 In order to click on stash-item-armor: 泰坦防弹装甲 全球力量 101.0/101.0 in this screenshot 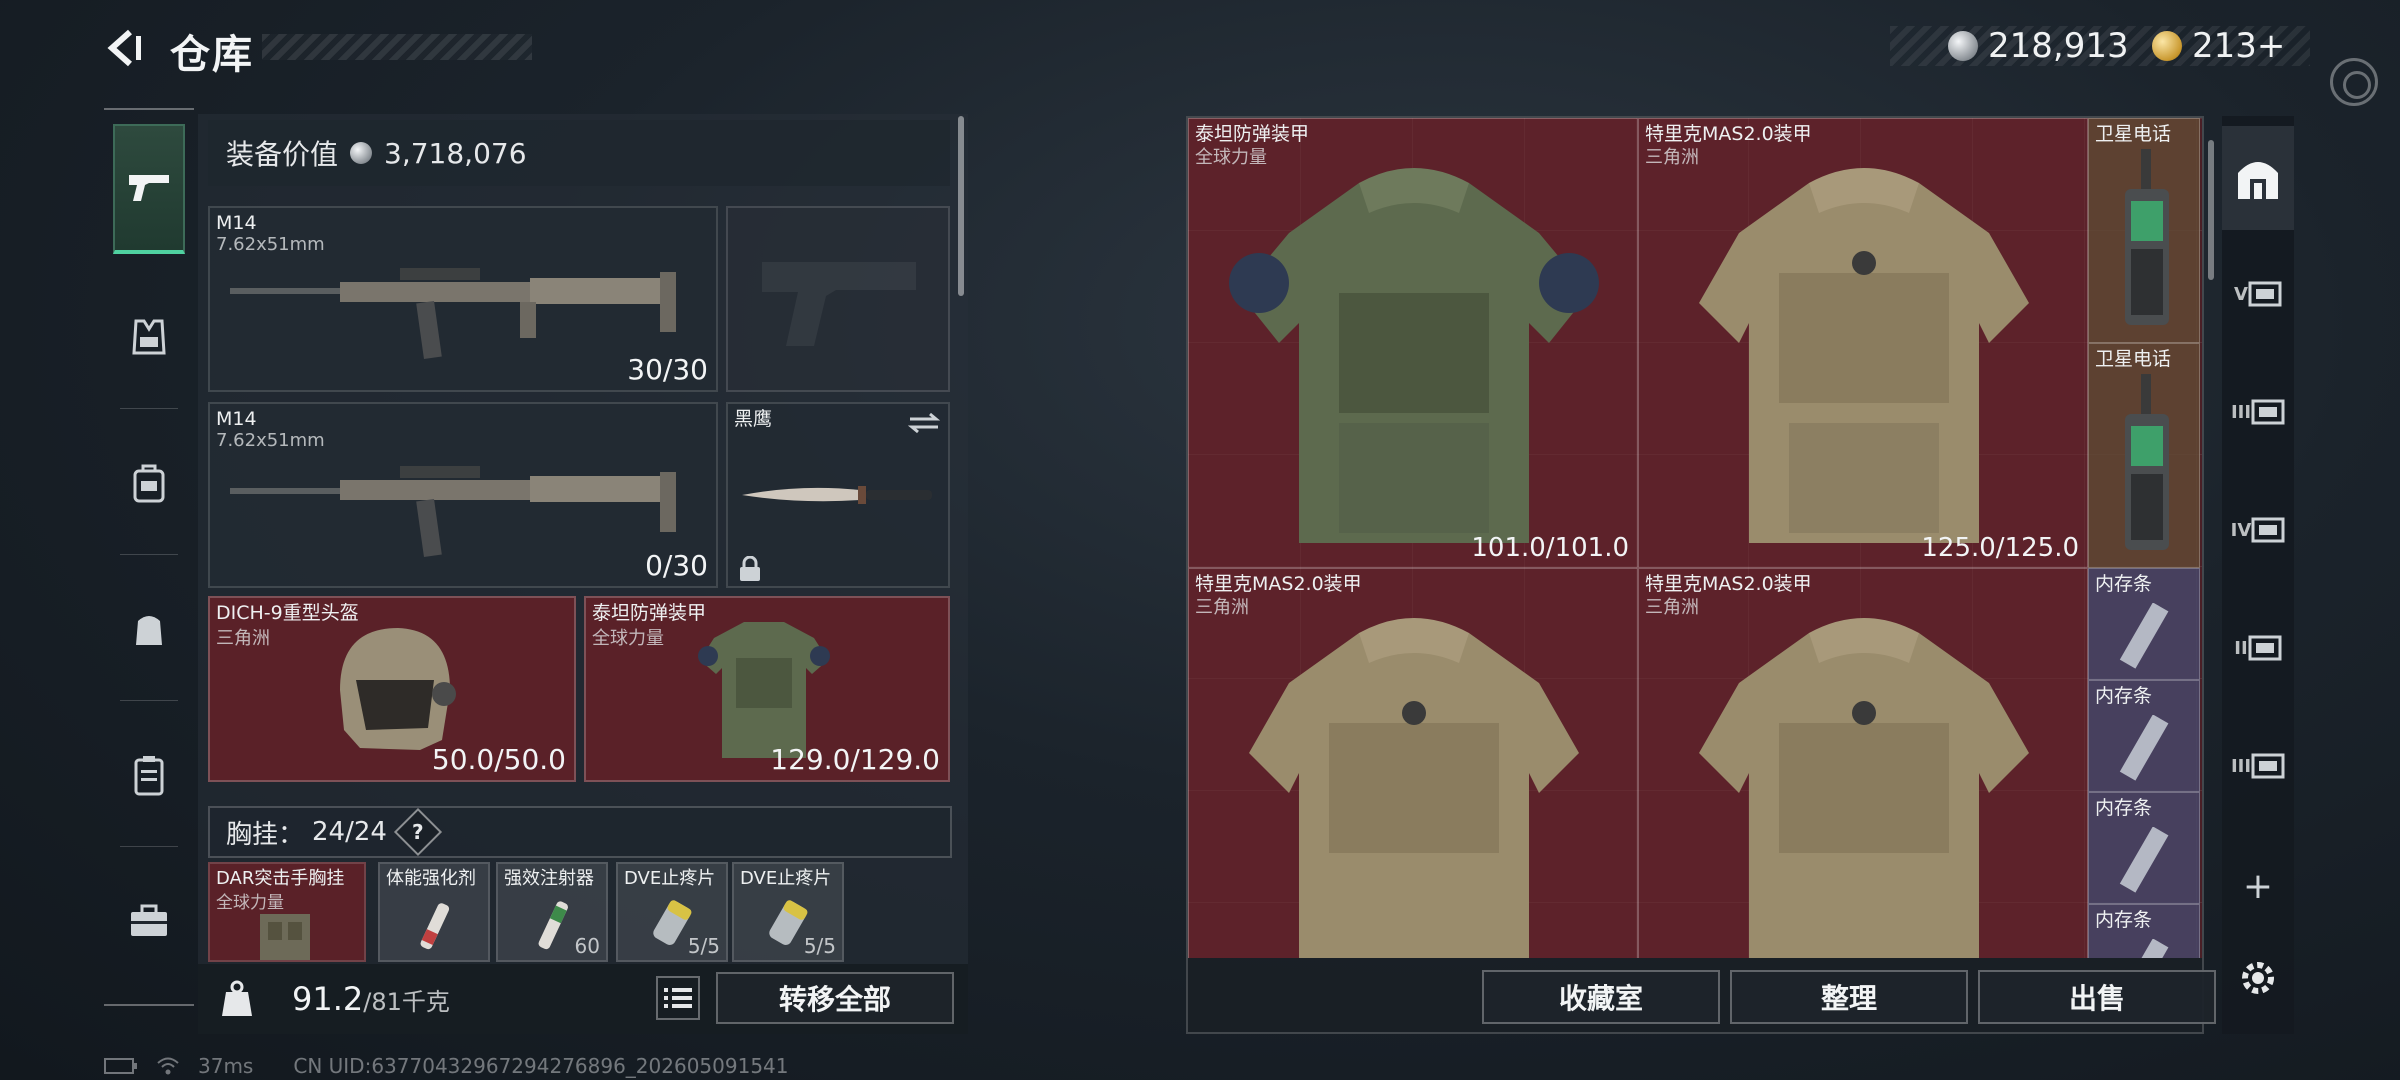, I will do `click(1413, 343)`.